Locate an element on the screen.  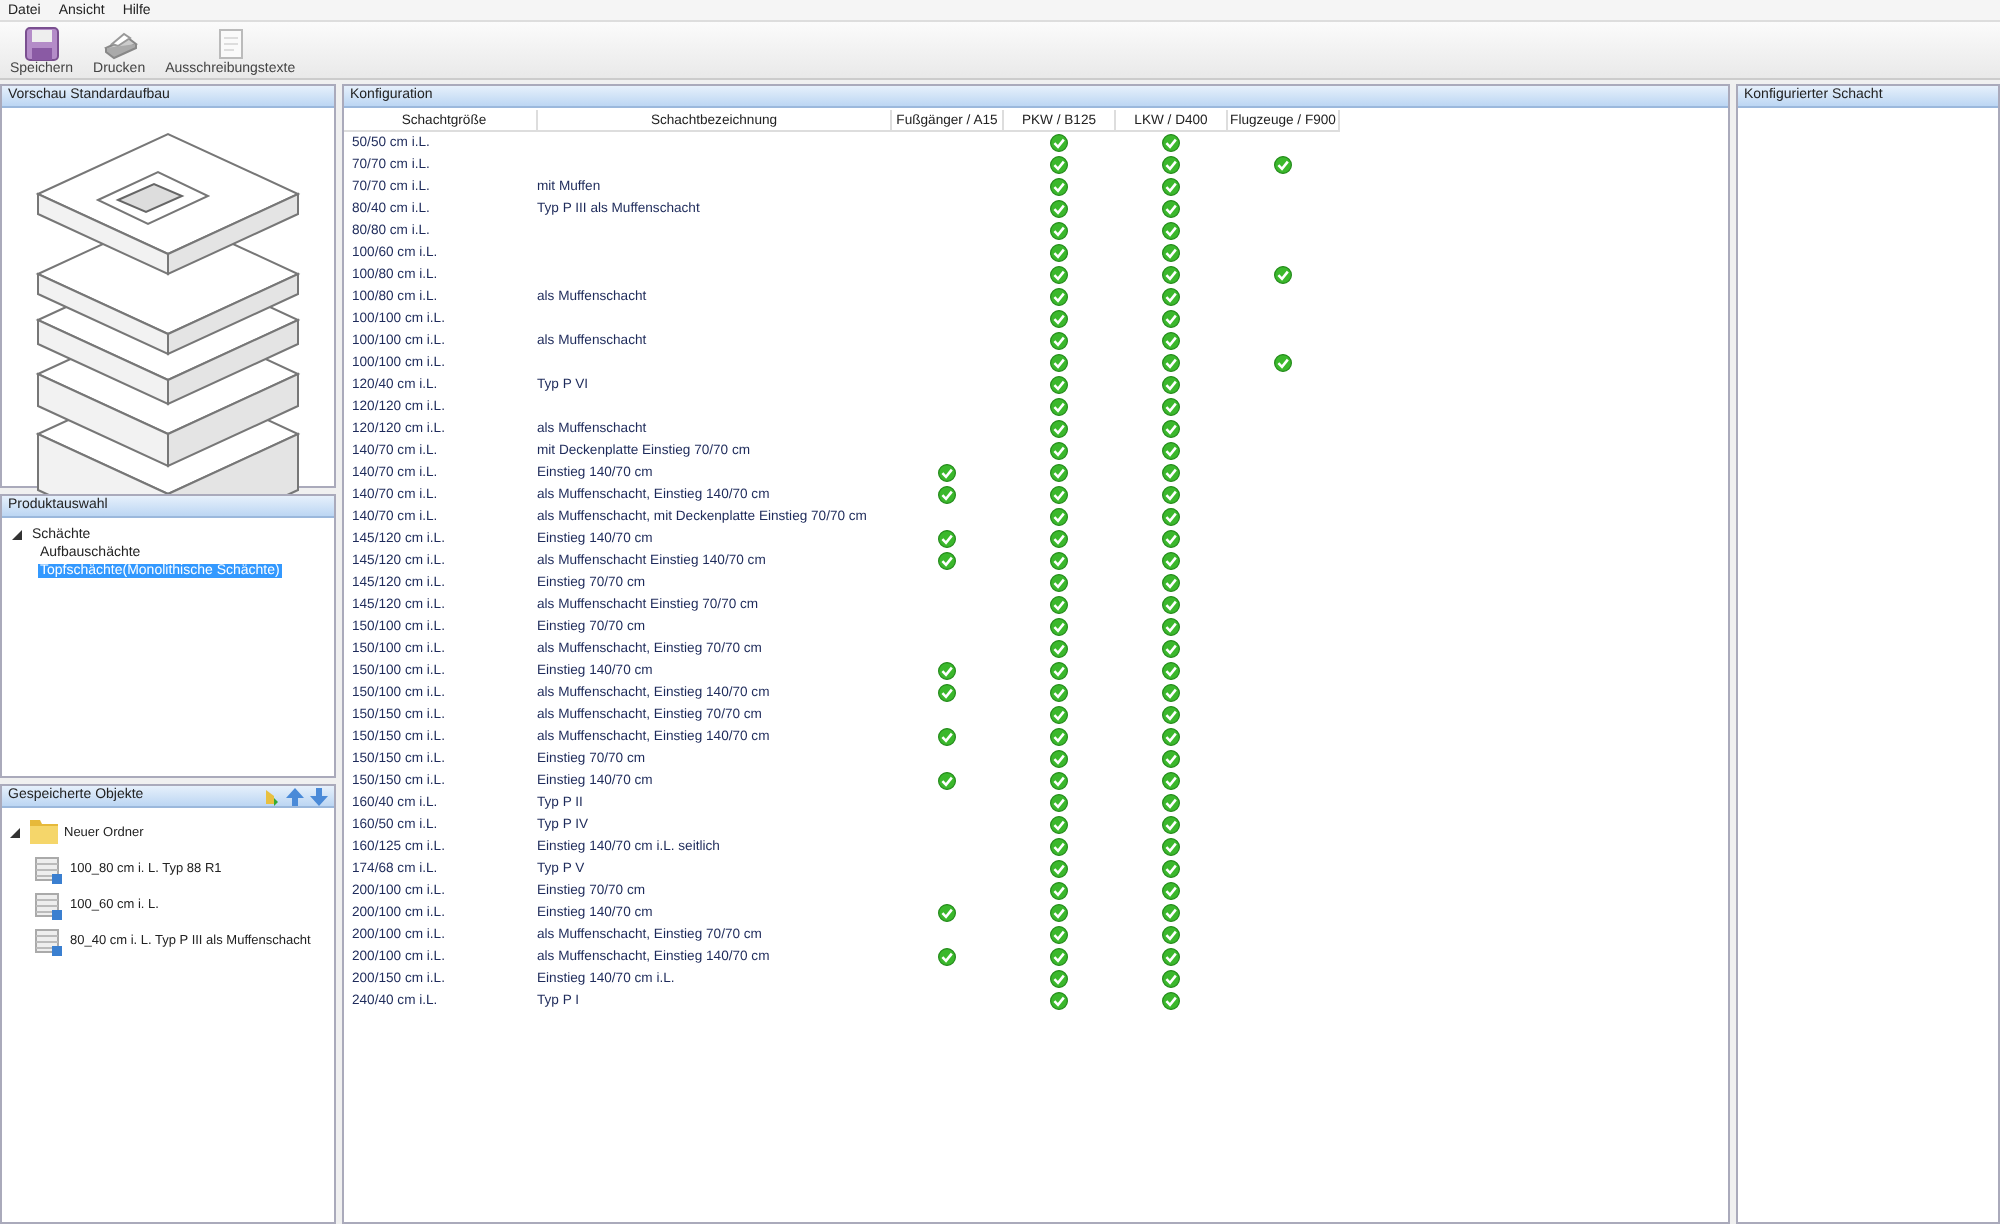
arrow-up-icon is located at coordinates (295, 796).